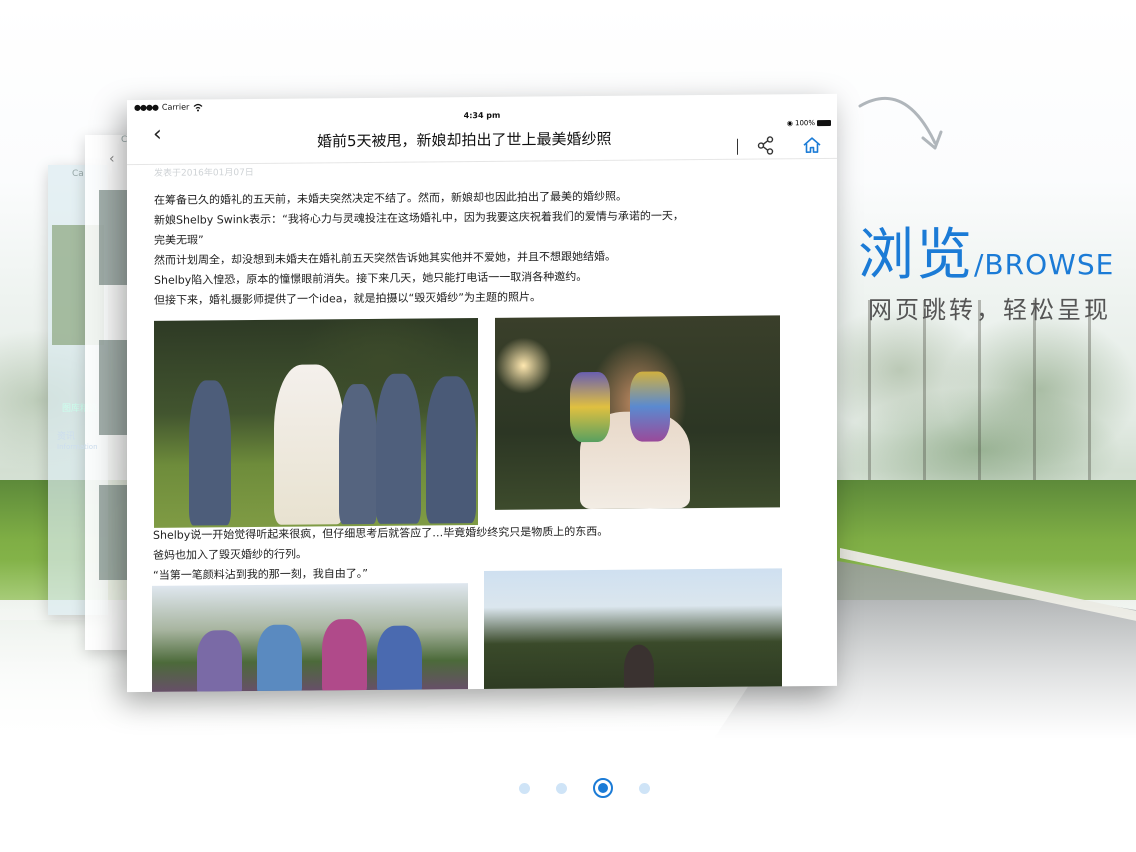 The width and height of the screenshot is (1136, 852). I want to click on share-icon, so click(766, 145).